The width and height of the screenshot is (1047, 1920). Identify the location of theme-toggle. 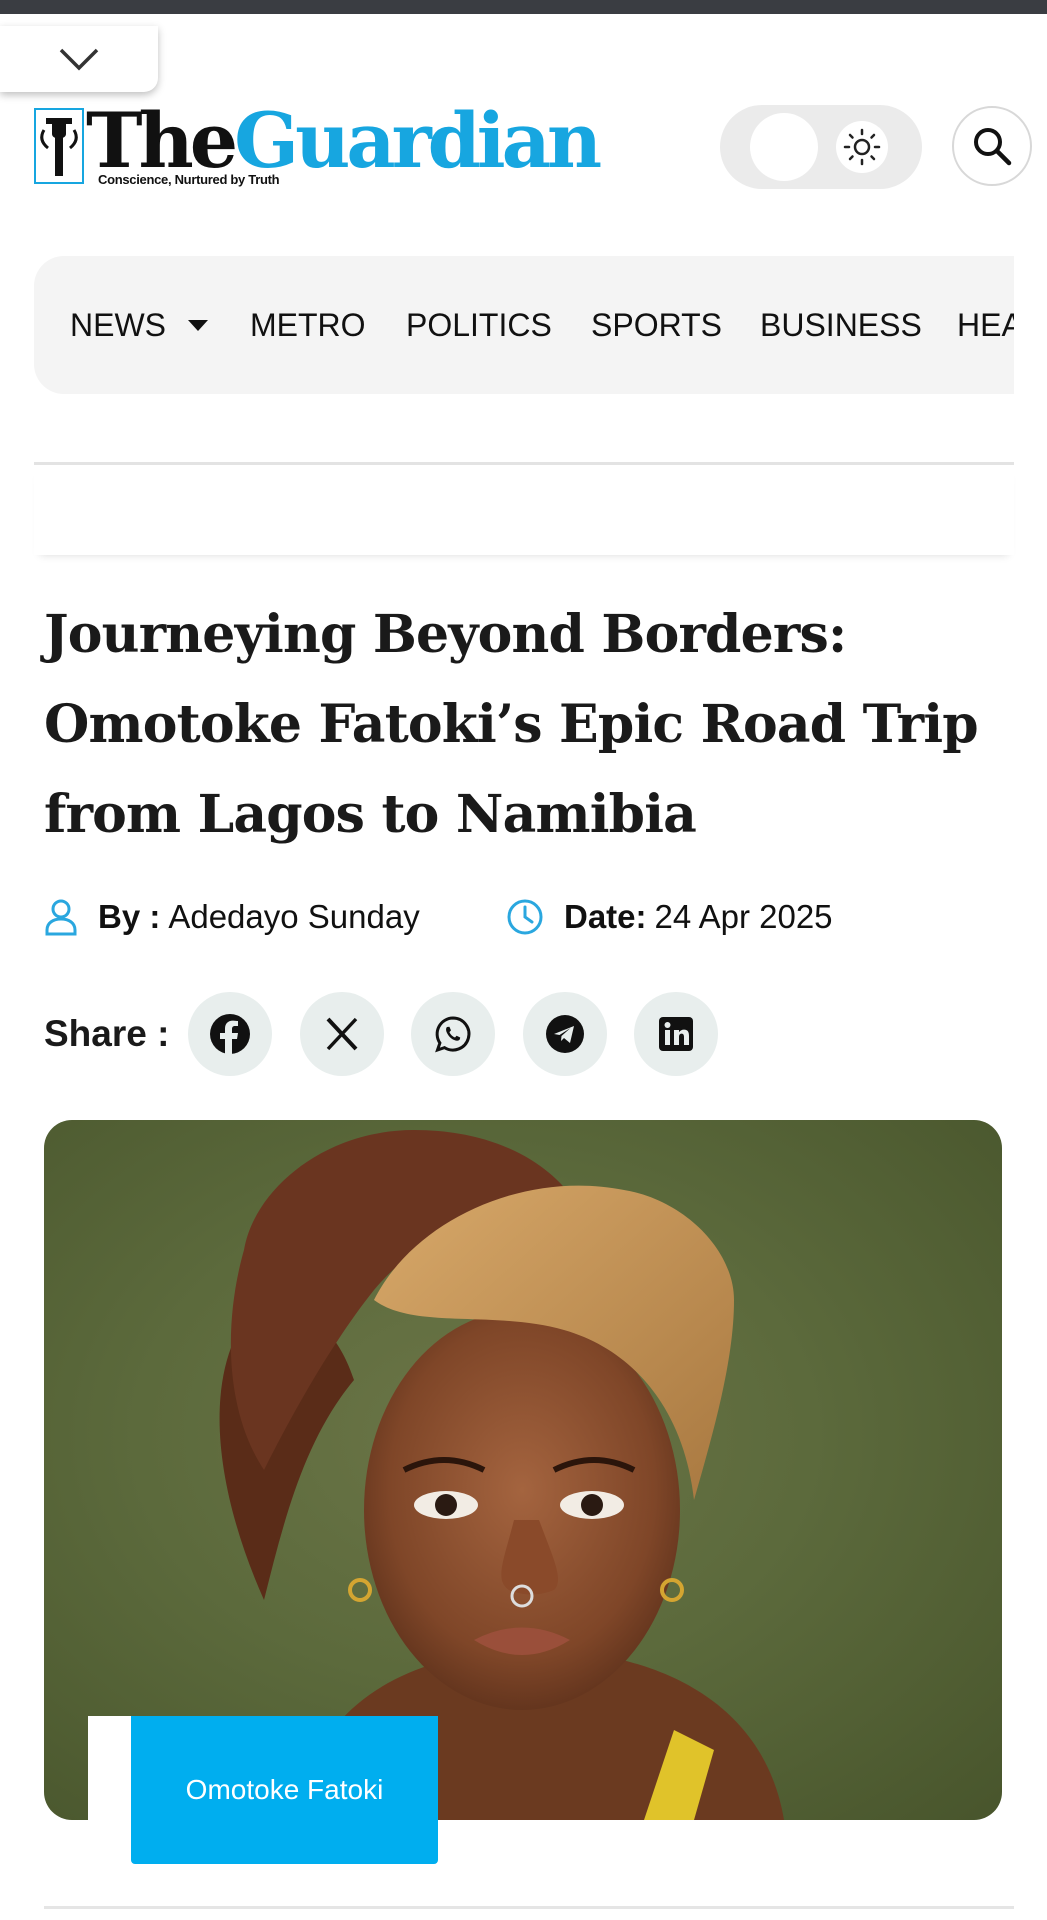
(821, 147).